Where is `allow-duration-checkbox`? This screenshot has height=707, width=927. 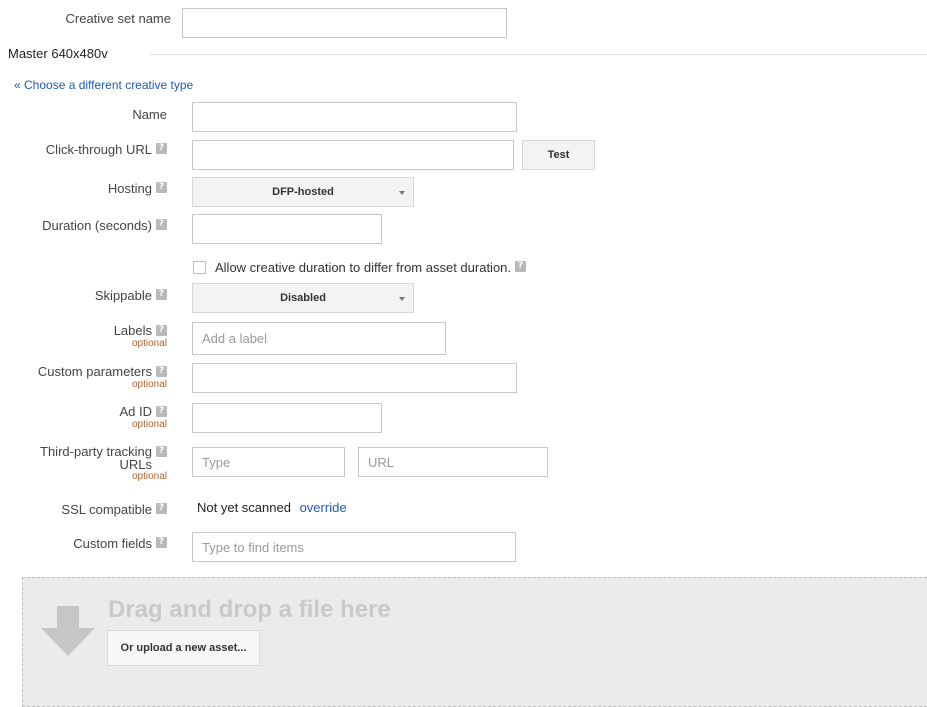
allow-duration-checkbox is located at coordinates (199, 267).